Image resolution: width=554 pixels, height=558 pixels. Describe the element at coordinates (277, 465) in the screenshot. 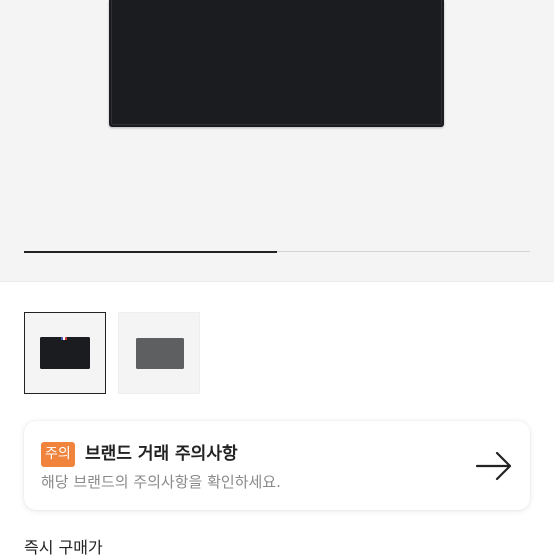

I see `brand-notice-card: 주의 브랜드 거래 주의사항 해당 브랜드의 주의사항을 확인하세요.` at that location.